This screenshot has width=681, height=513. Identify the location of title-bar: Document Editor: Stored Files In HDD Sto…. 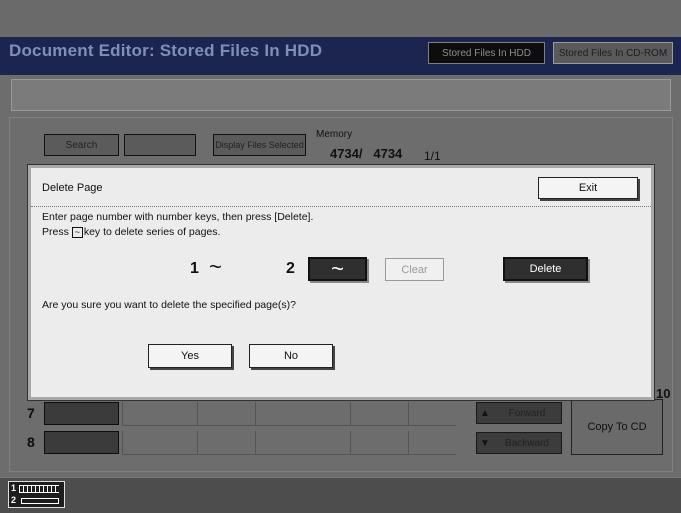
(340, 56).